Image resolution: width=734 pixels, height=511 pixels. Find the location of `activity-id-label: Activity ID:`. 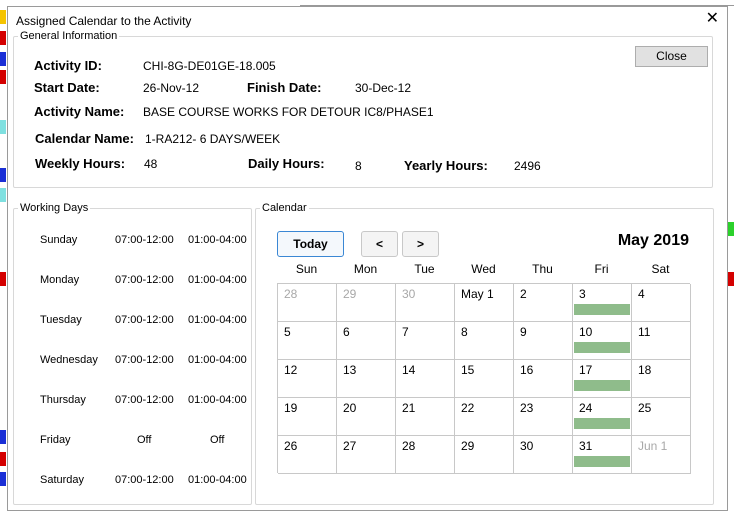

activity-id-label: Activity ID: is located at coordinates (68, 65).